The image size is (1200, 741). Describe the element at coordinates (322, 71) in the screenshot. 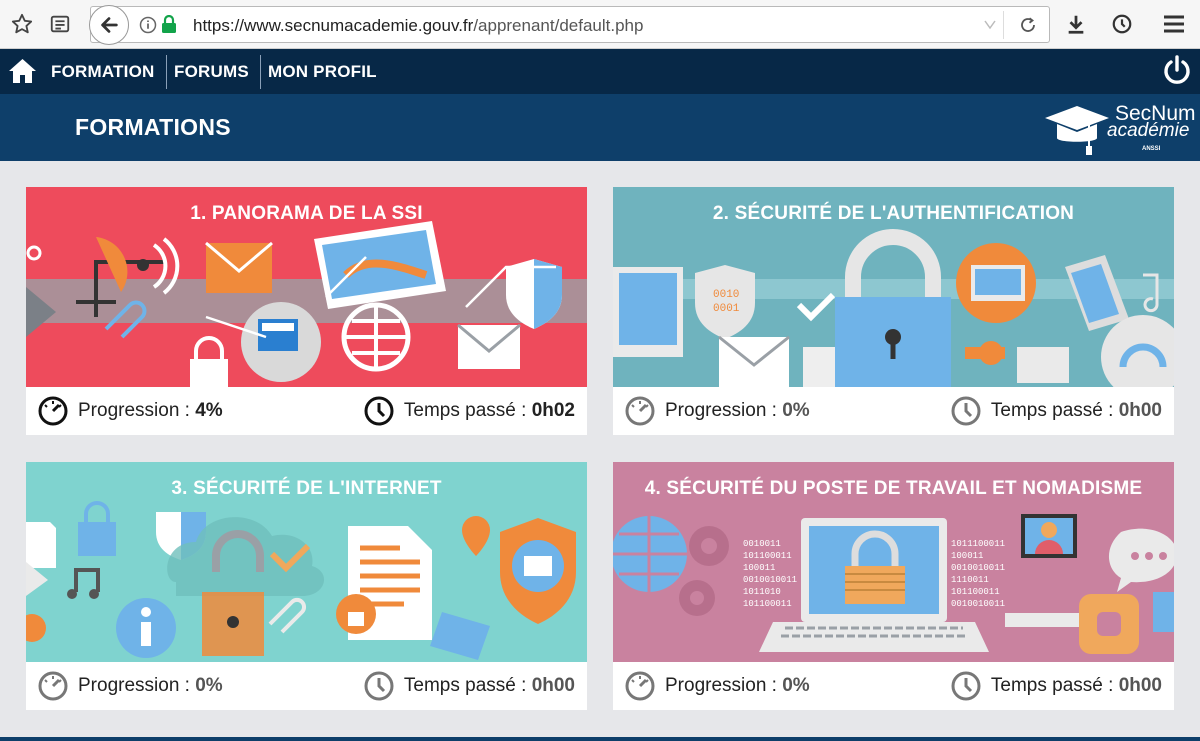

I see `nav-mon-profil: MON PROFIL` at that location.